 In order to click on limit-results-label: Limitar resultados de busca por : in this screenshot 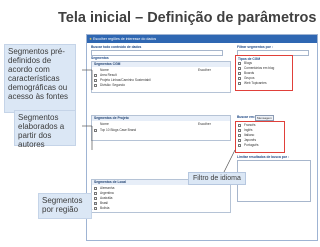, I will do `click(263, 157)`.